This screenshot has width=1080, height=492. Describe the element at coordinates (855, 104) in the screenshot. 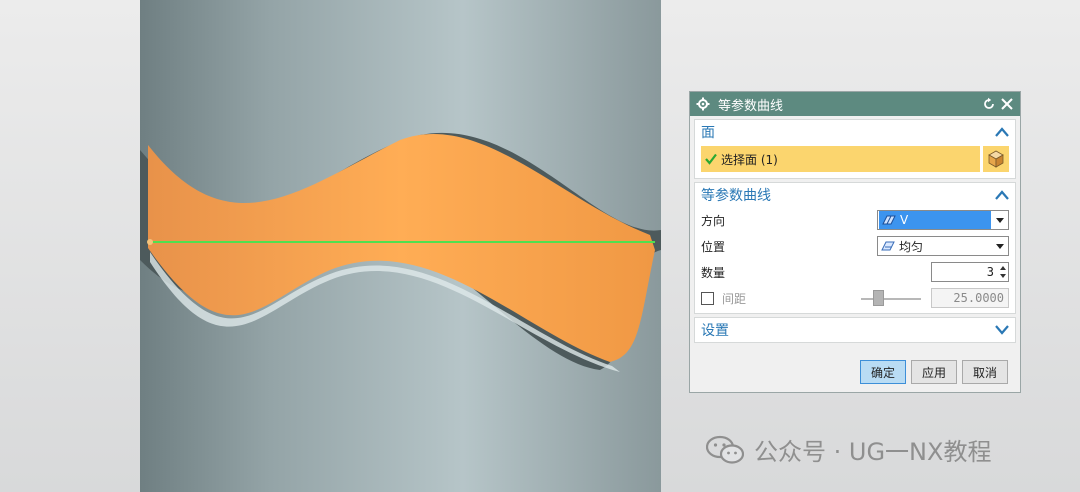

I see `dialog-titlebar: 等参数曲线` at that location.